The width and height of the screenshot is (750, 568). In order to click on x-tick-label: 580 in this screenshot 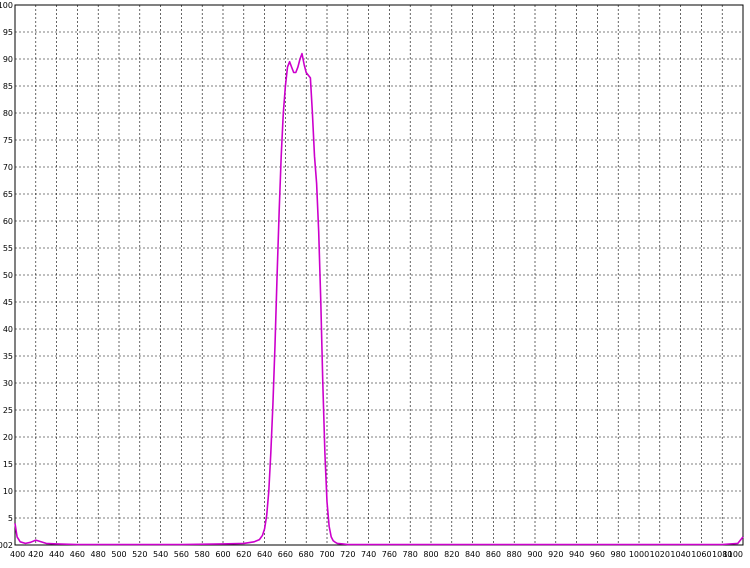, I will do `click(202, 554)`.